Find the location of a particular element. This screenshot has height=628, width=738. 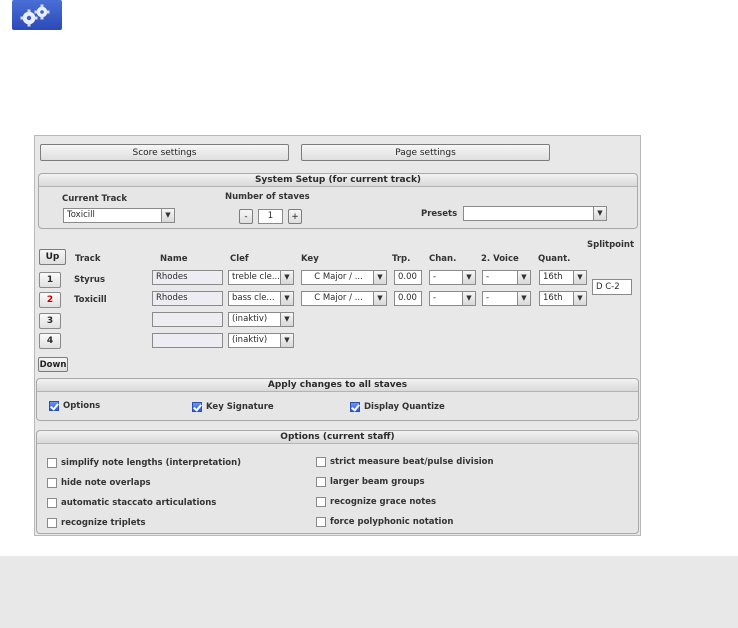

track-number-button: 1 is located at coordinates (50, 280).